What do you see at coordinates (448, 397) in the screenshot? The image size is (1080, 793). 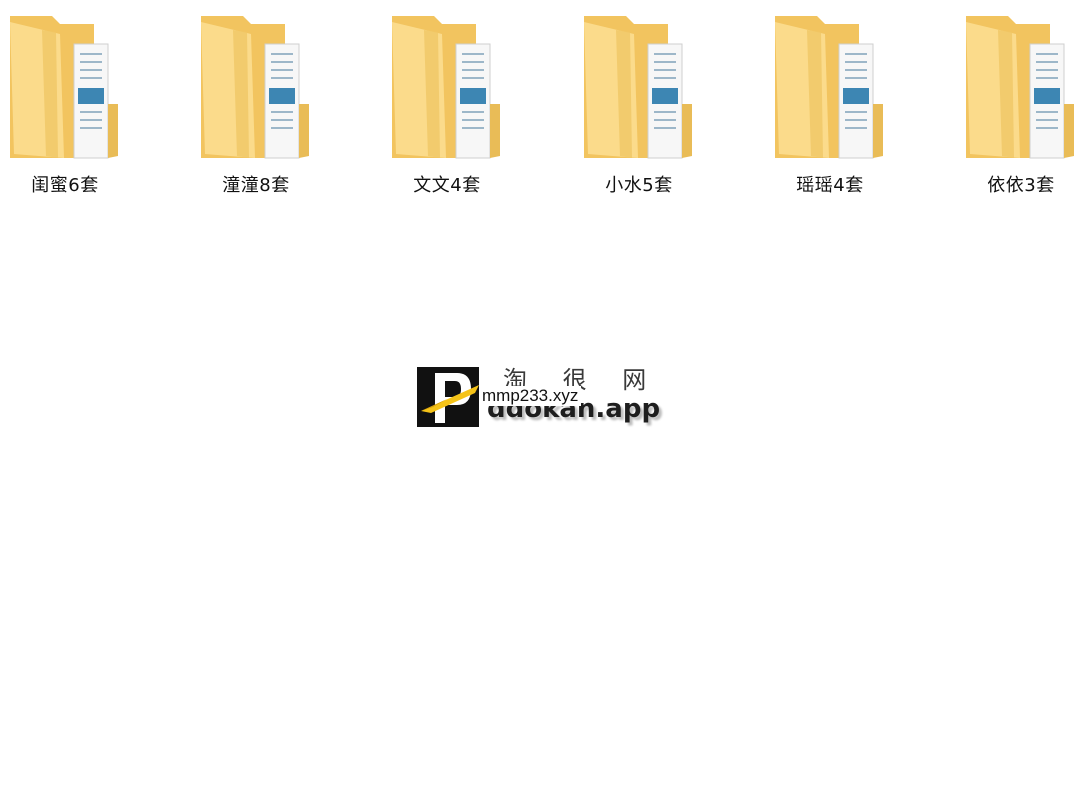 I see `logo-p-icon` at bounding box center [448, 397].